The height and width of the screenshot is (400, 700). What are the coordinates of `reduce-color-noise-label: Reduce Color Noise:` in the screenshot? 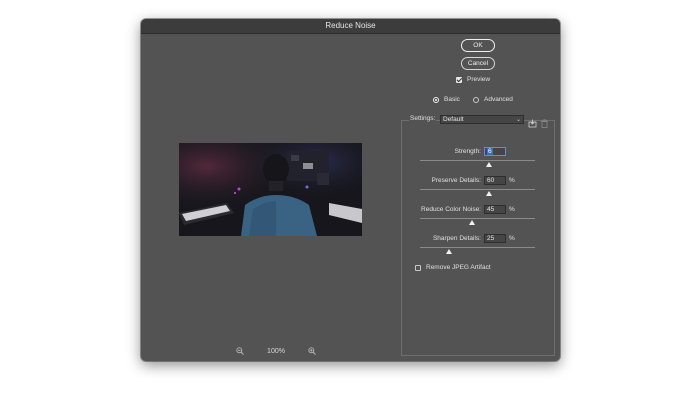 It's located at (451, 209).